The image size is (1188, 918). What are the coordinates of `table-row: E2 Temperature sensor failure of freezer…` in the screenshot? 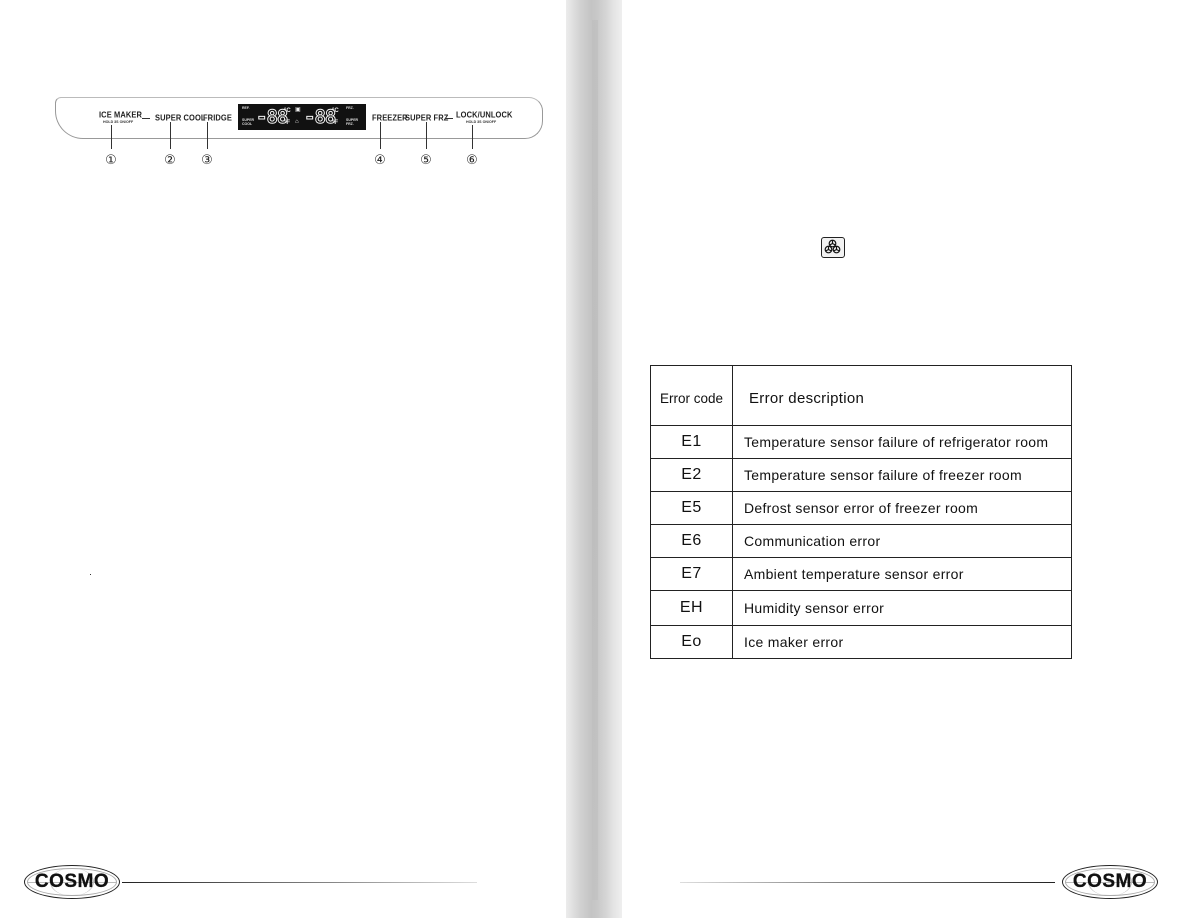 It's located at (861, 475).